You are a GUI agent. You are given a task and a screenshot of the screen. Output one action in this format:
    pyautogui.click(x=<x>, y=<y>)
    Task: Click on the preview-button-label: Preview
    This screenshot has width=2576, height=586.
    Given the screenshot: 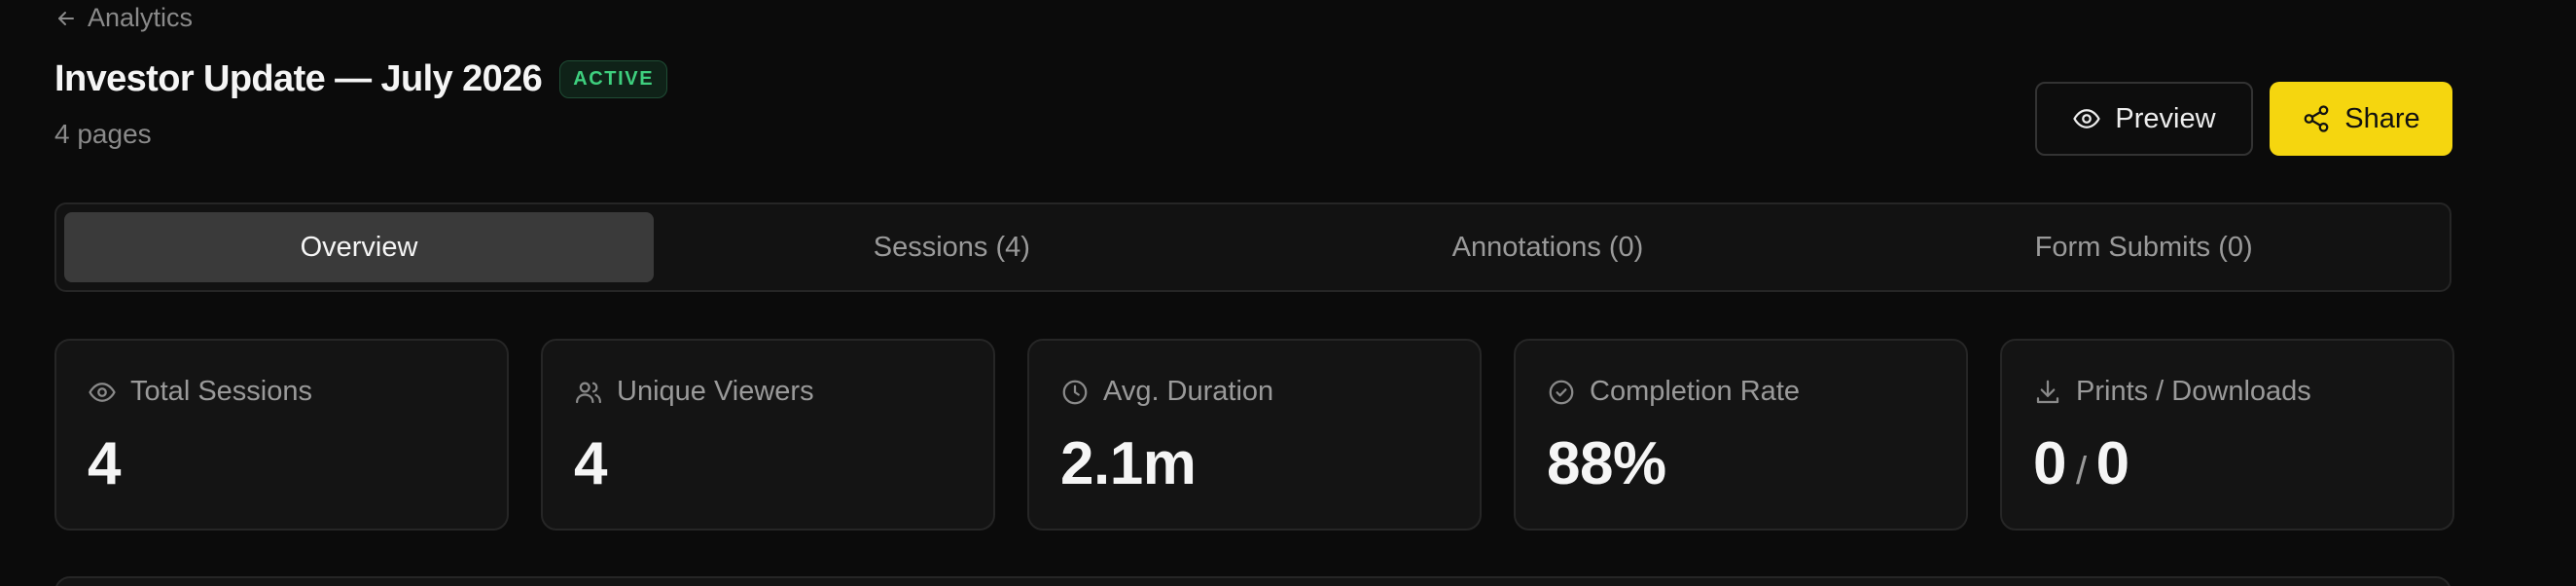 What is the action you would take?
    pyautogui.click(x=2165, y=118)
    